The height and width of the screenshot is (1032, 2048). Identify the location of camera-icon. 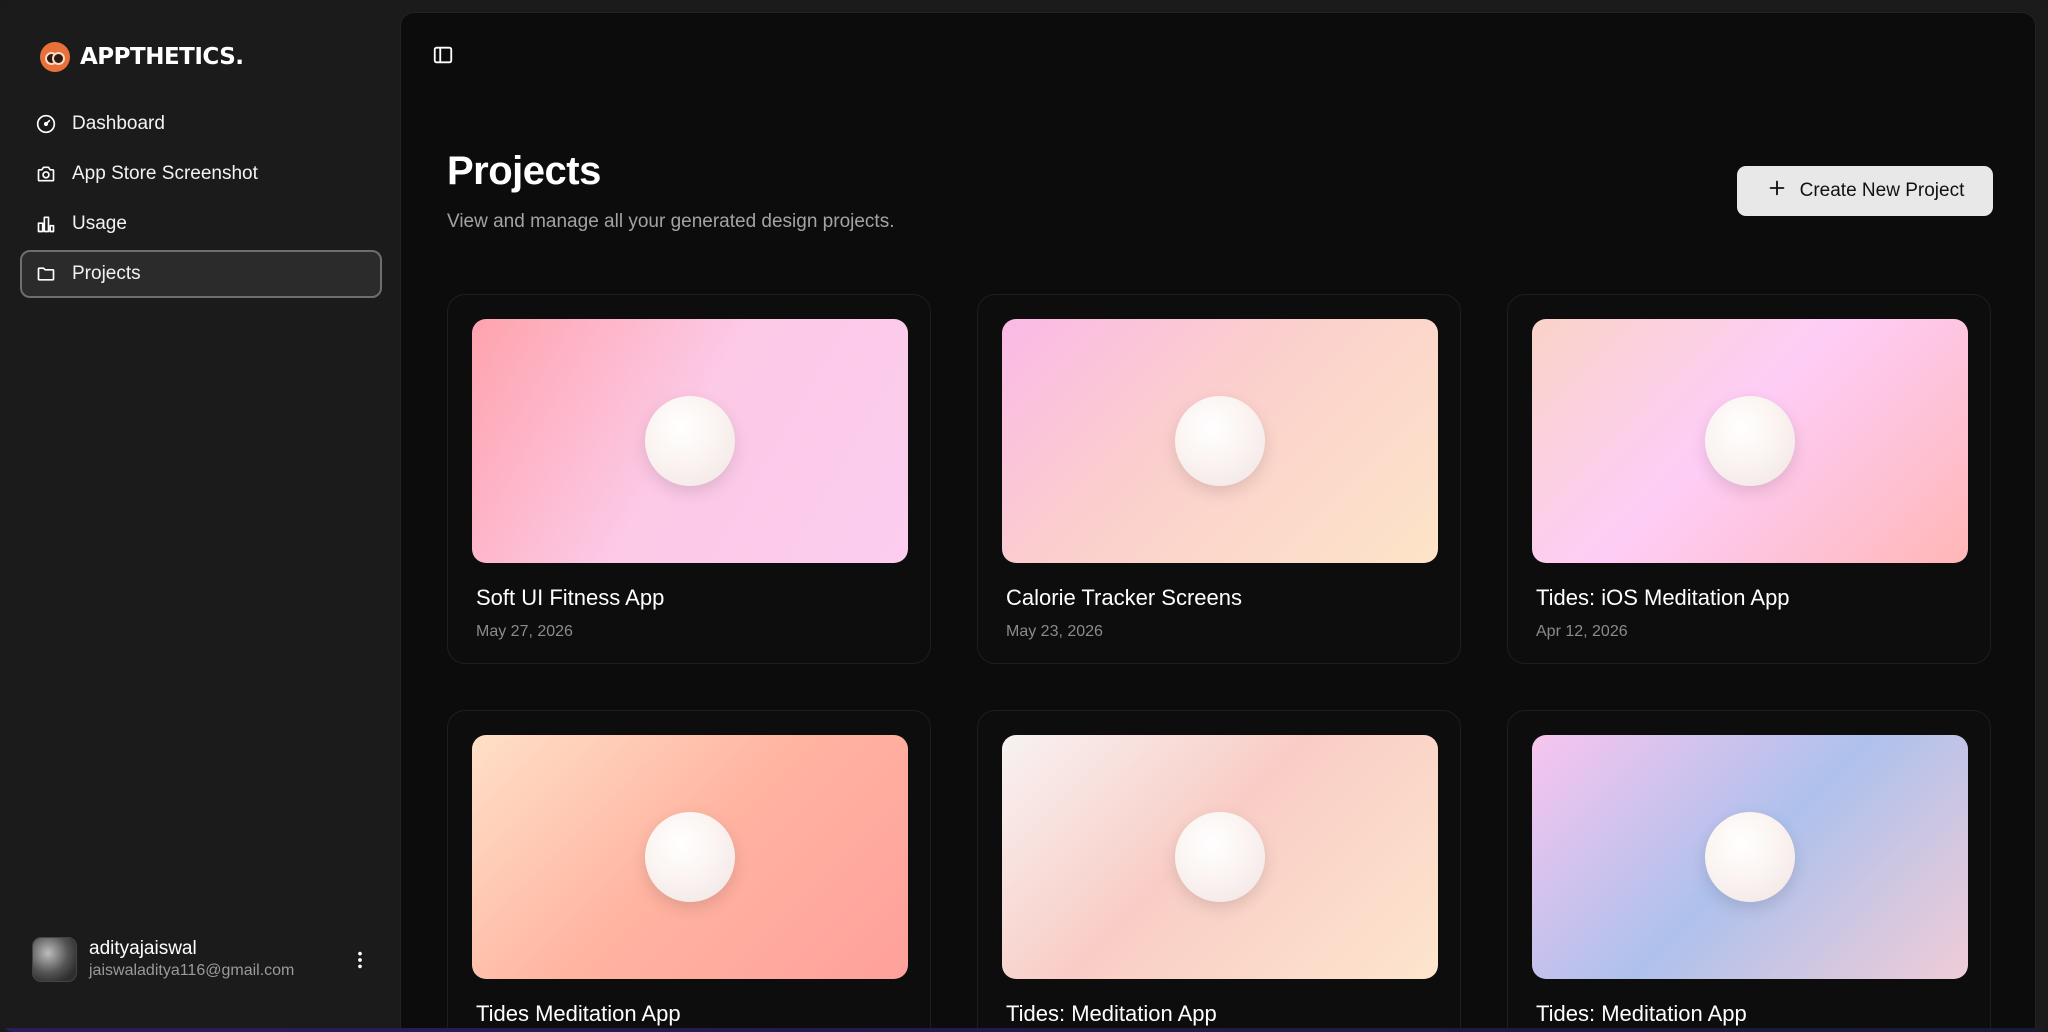
(46, 174).